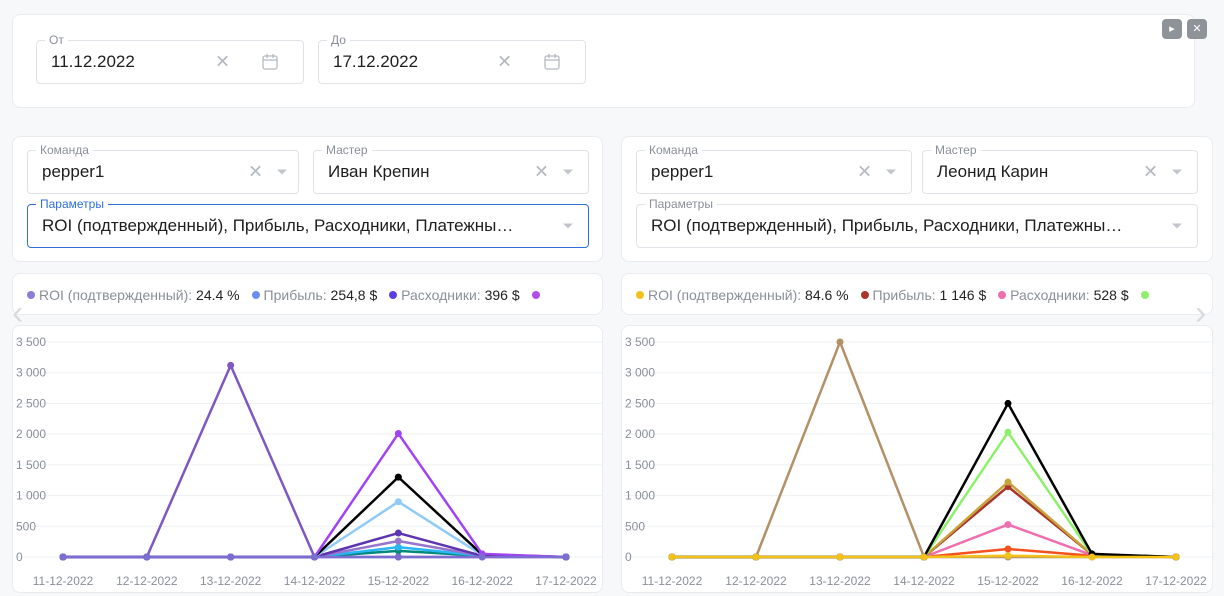  Describe the element at coordinates (568, 172) in the screenshot. I see `left-master-chevron-down-icon` at that location.